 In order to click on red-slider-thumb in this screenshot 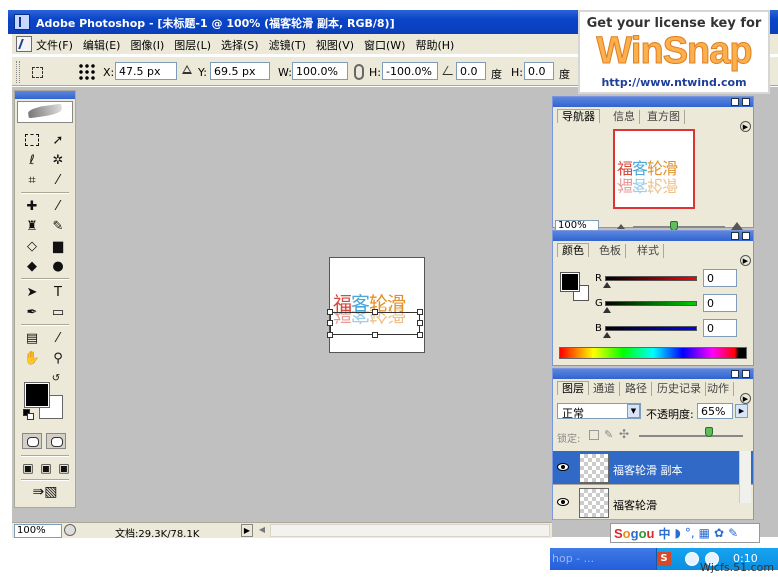, I will do `click(607, 285)`.